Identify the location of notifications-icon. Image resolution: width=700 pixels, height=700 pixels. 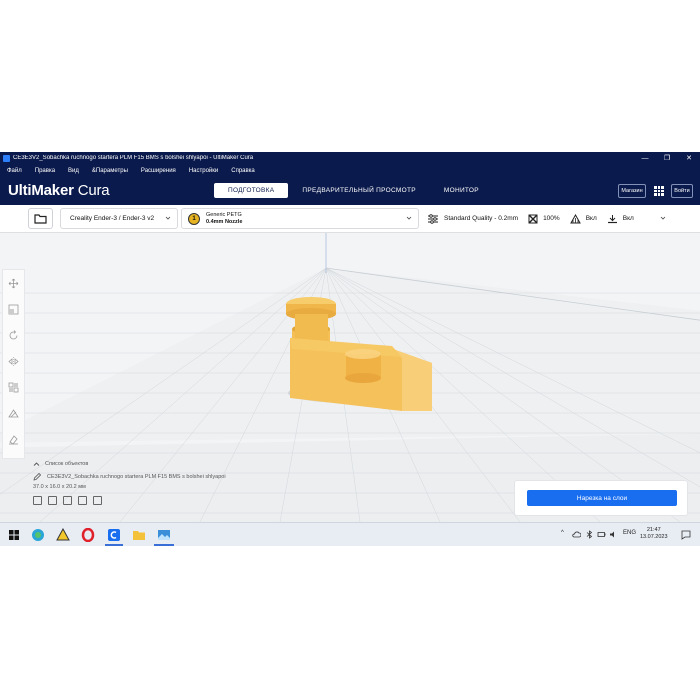
(686, 535).